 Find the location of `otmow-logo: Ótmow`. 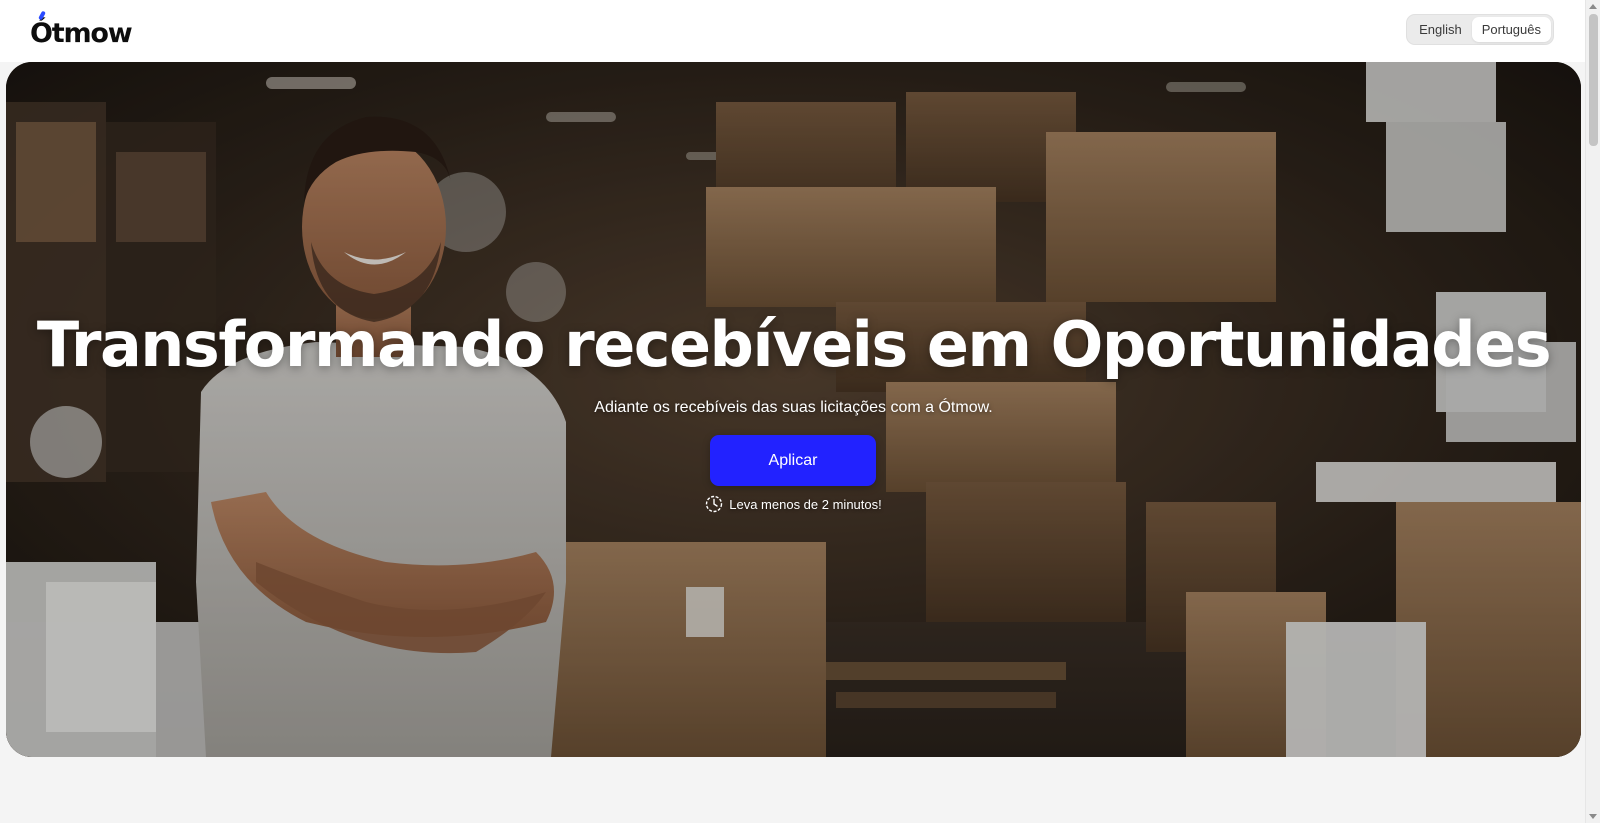

otmow-logo: Ótmow is located at coordinates (81, 29).